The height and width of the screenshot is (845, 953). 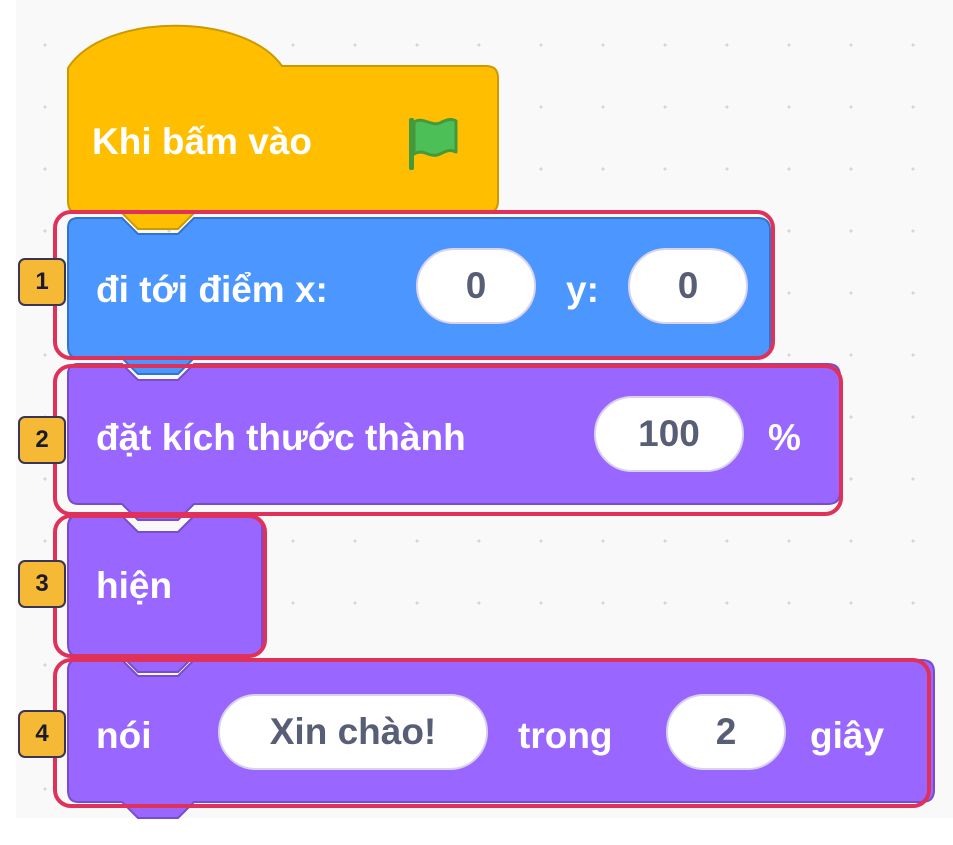 I want to click on canvas-left-edge, so click(x=8, y=422).